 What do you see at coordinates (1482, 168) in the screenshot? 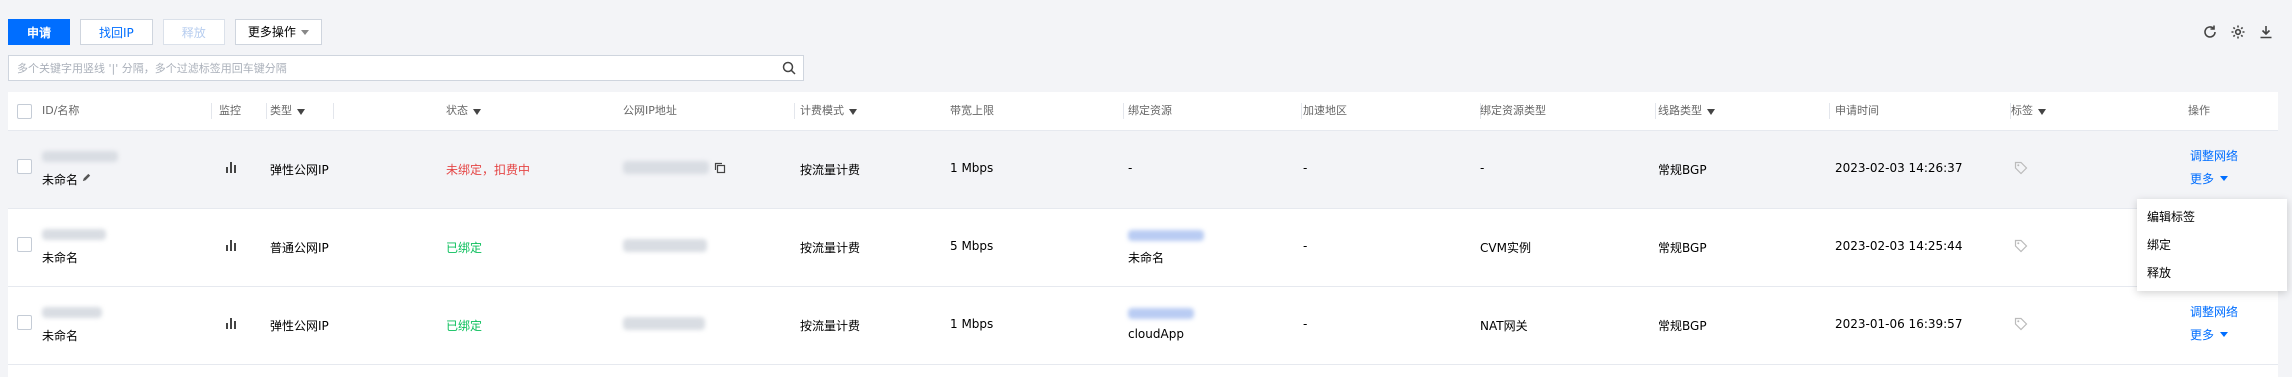
I see `bound-resource-type: -` at bounding box center [1482, 168].